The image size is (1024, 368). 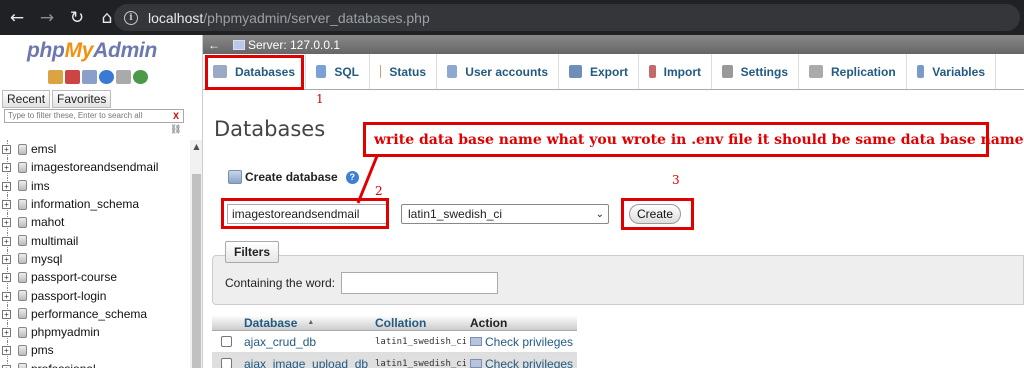 What do you see at coordinates (63, 365) in the screenshot?
I see `sidebar-db-label: professional` at bounding box center [63, 365].